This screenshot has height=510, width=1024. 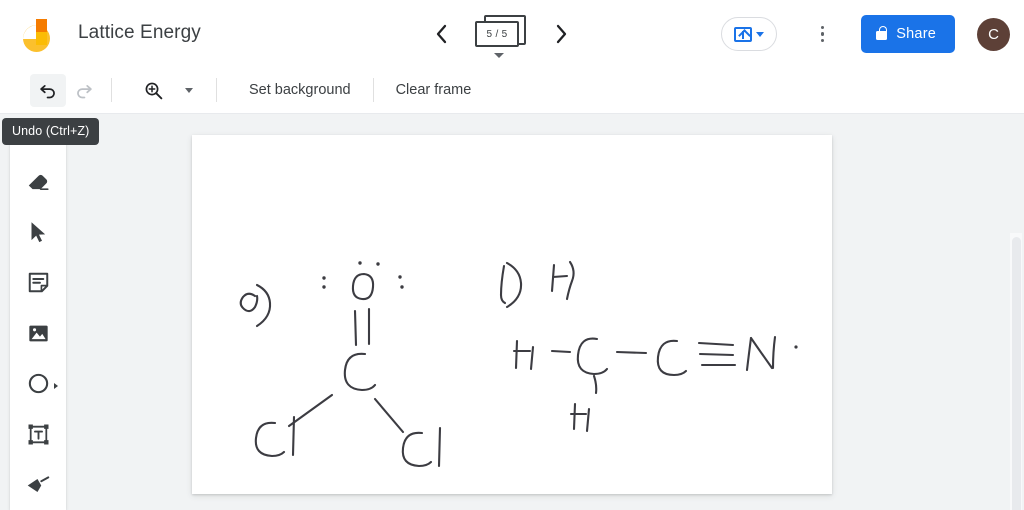 I want to click on frame-navigation: 5 / 5, so click(x=501, y=34).